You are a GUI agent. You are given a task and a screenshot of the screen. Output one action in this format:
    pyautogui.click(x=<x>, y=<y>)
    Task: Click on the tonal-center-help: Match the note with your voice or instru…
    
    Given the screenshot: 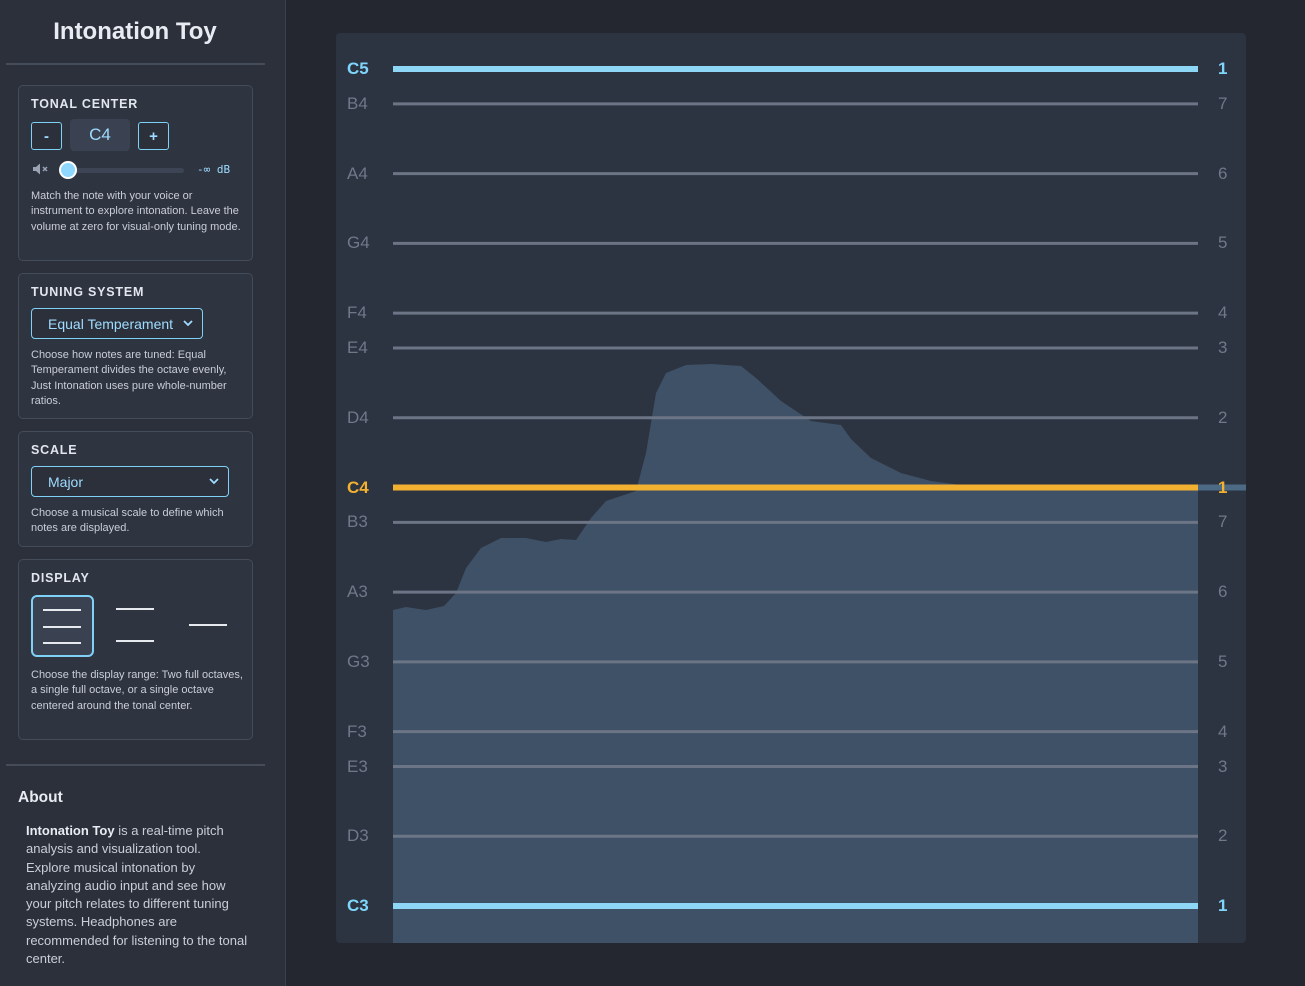 What is the action you would take?
    pyautogui.click(x=136, y=211)
    